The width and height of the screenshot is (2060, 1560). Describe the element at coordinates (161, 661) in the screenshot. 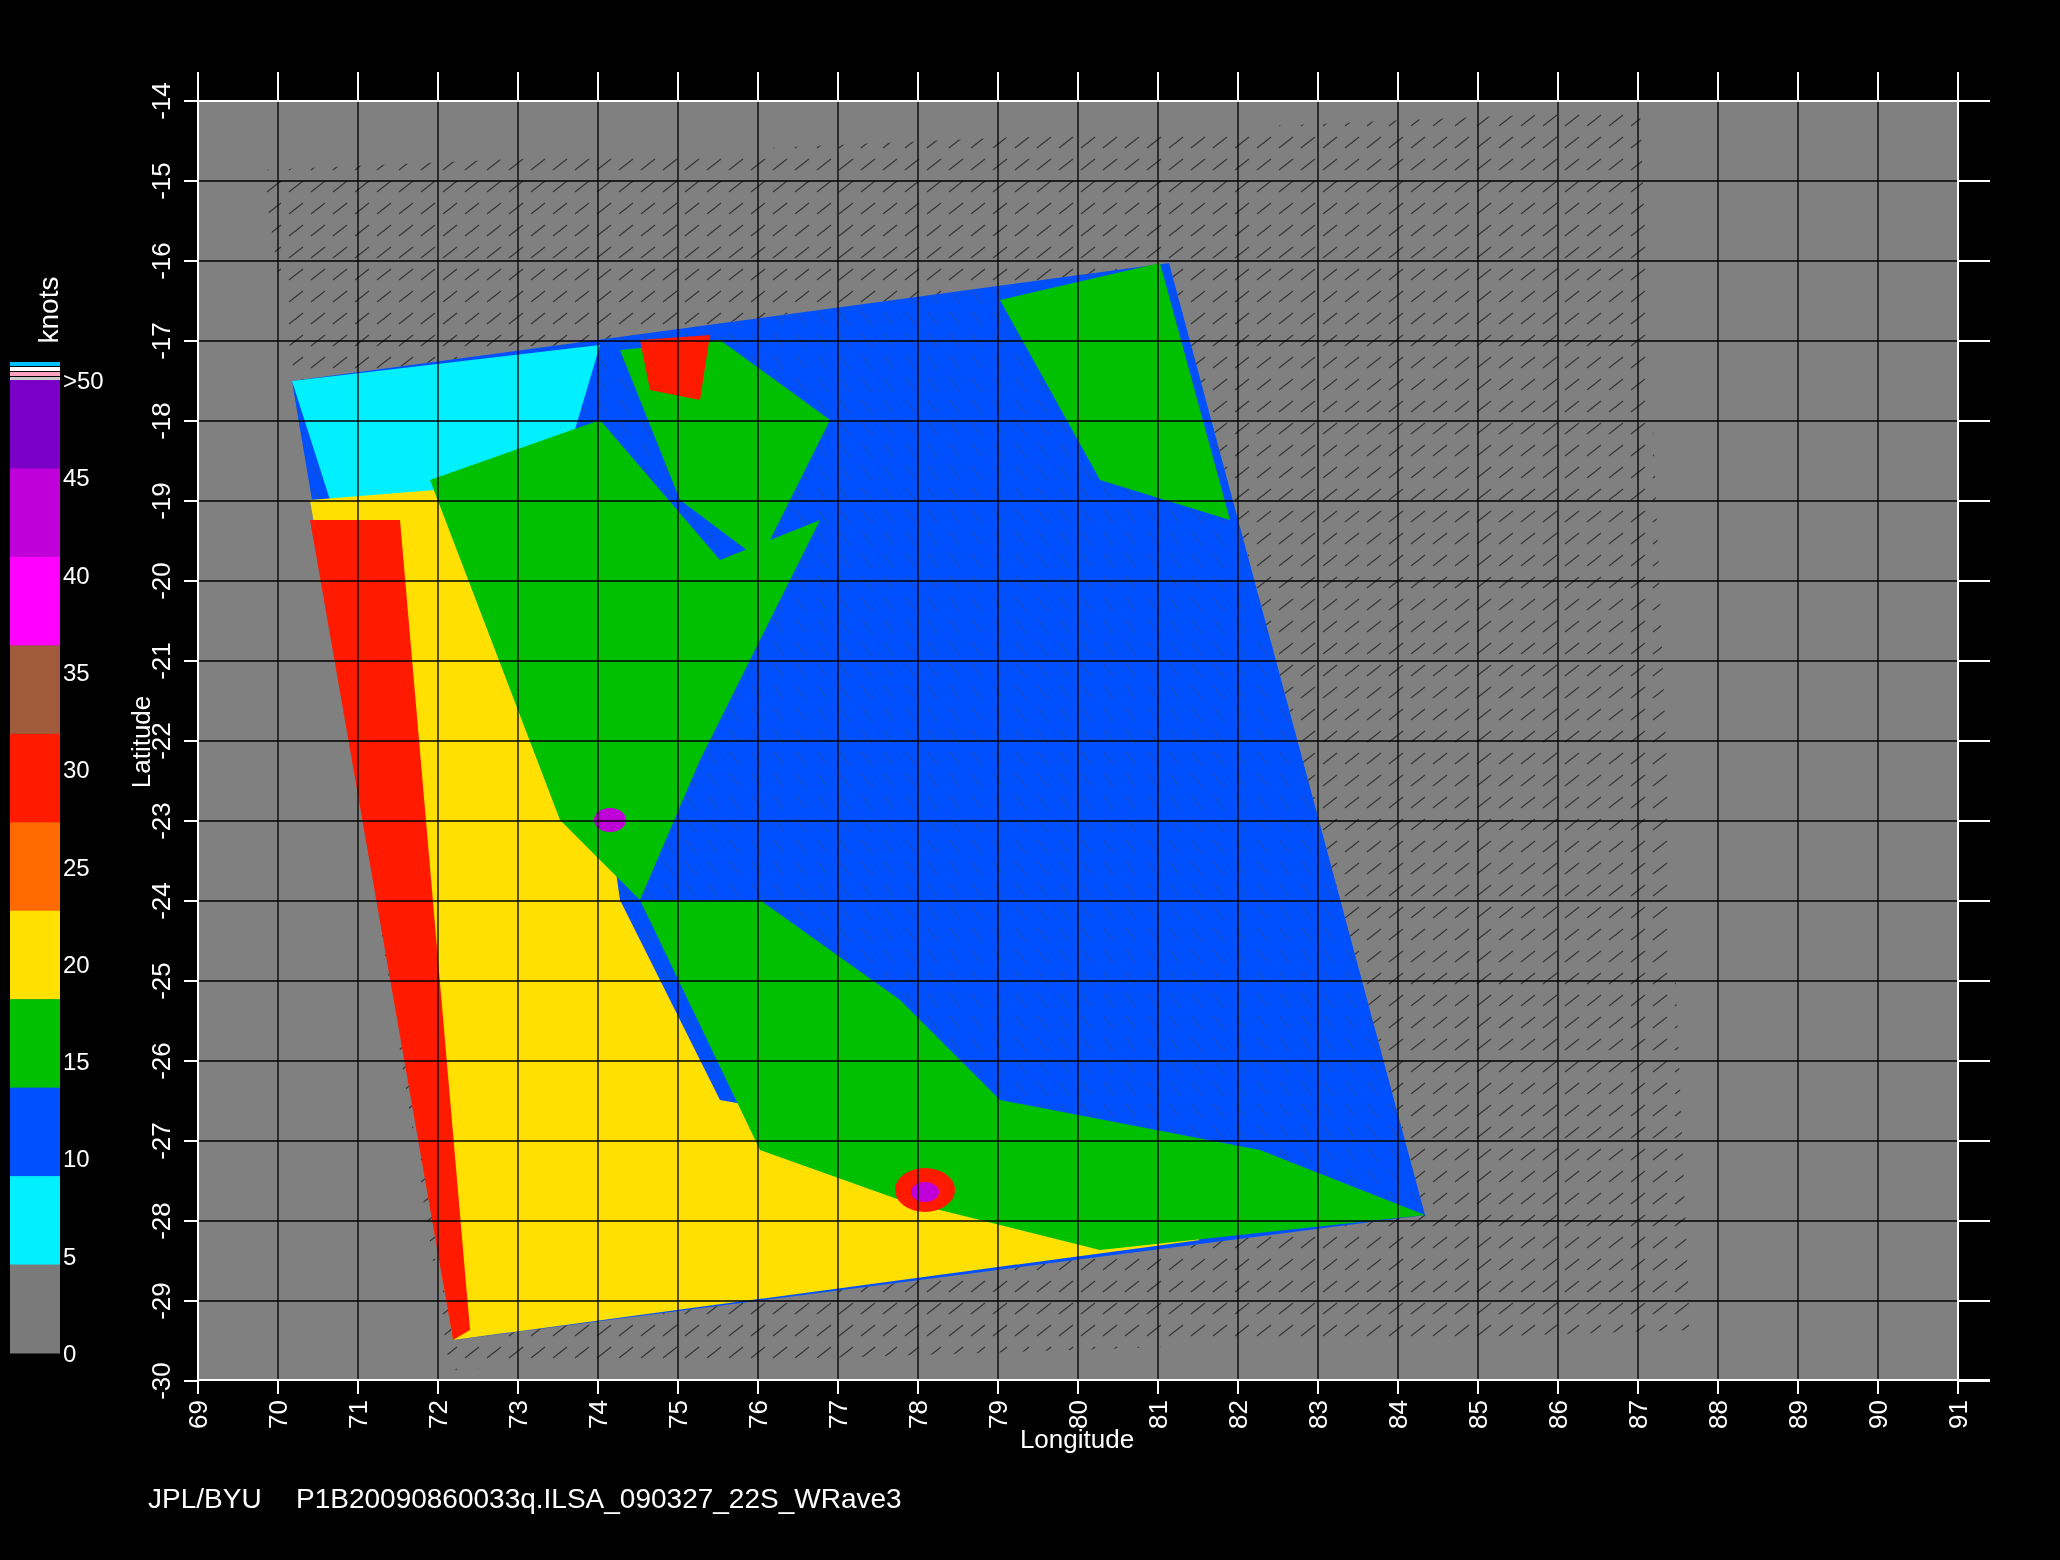

I see `y-tick-label: -21` at that location.